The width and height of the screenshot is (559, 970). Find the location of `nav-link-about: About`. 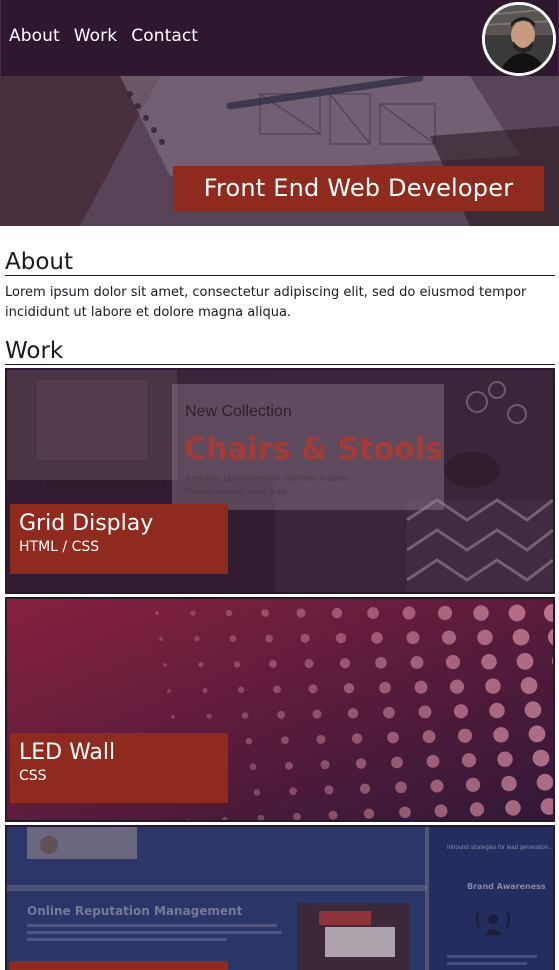

nav-link-about: About is located at coordinates (34, 36).